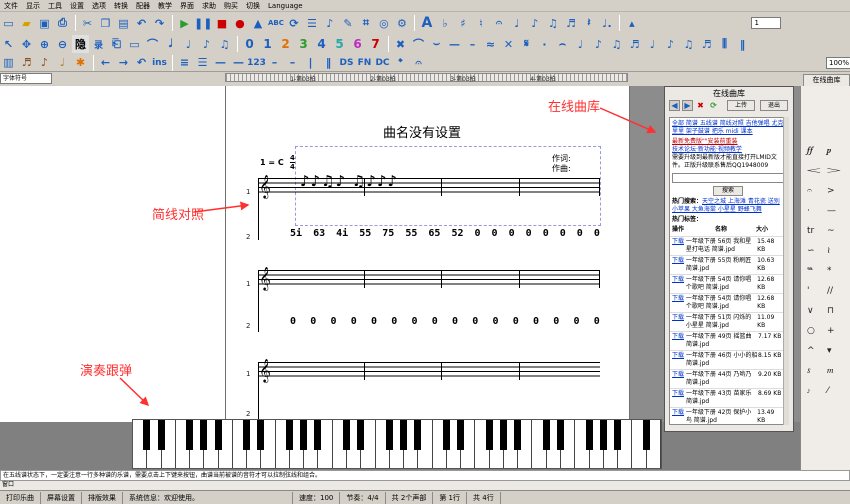 Image resolution: width=850 pixels, height=504 pixels. I want to click on online-scrollbar, so click(786, 271).